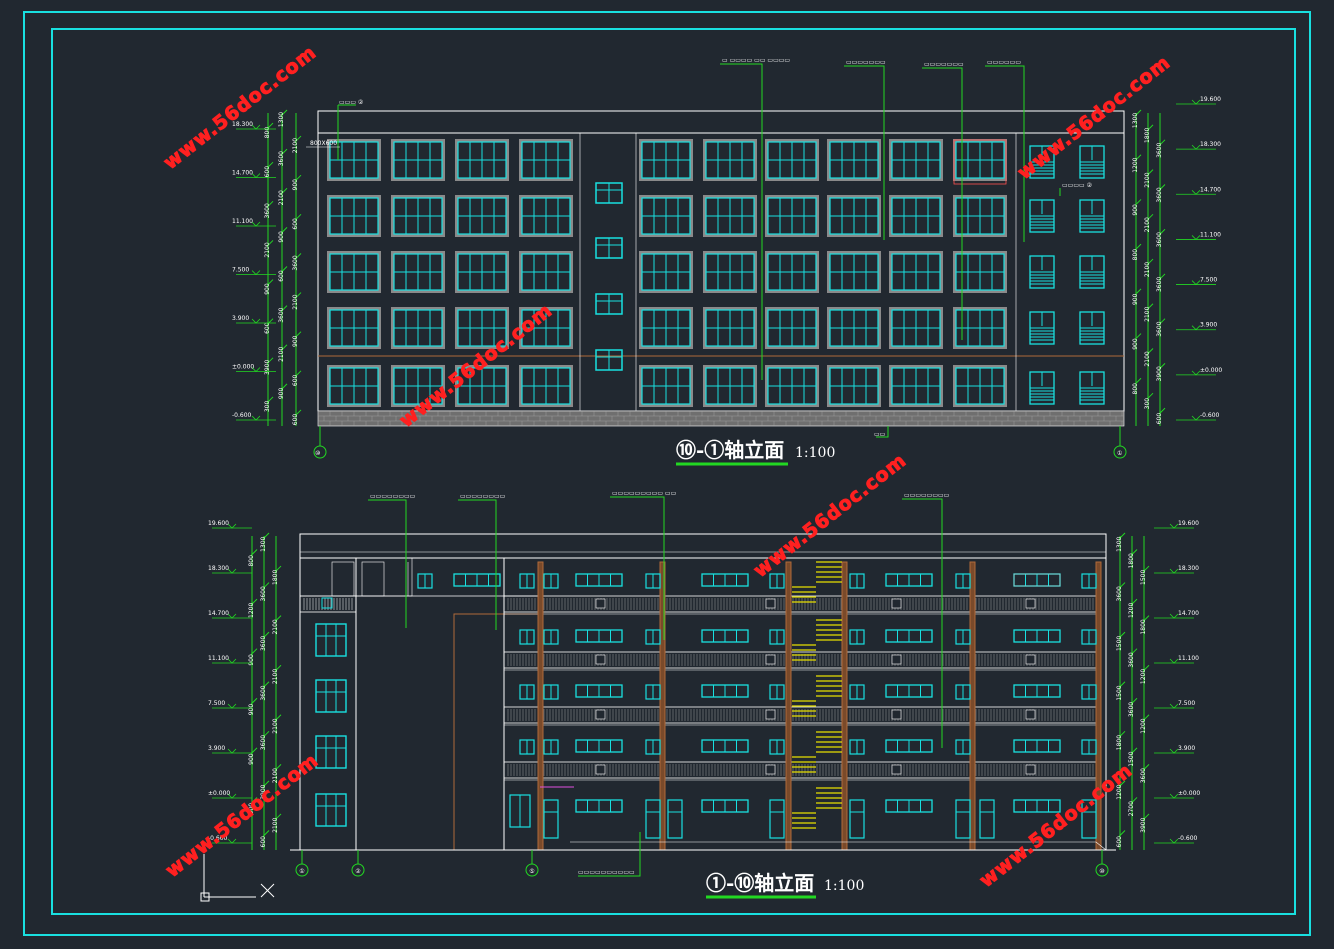  What do you see at coordinates (531, 871) in the screenshot?
I see `axis-label: ⑤` at bounding box center [531, 871].